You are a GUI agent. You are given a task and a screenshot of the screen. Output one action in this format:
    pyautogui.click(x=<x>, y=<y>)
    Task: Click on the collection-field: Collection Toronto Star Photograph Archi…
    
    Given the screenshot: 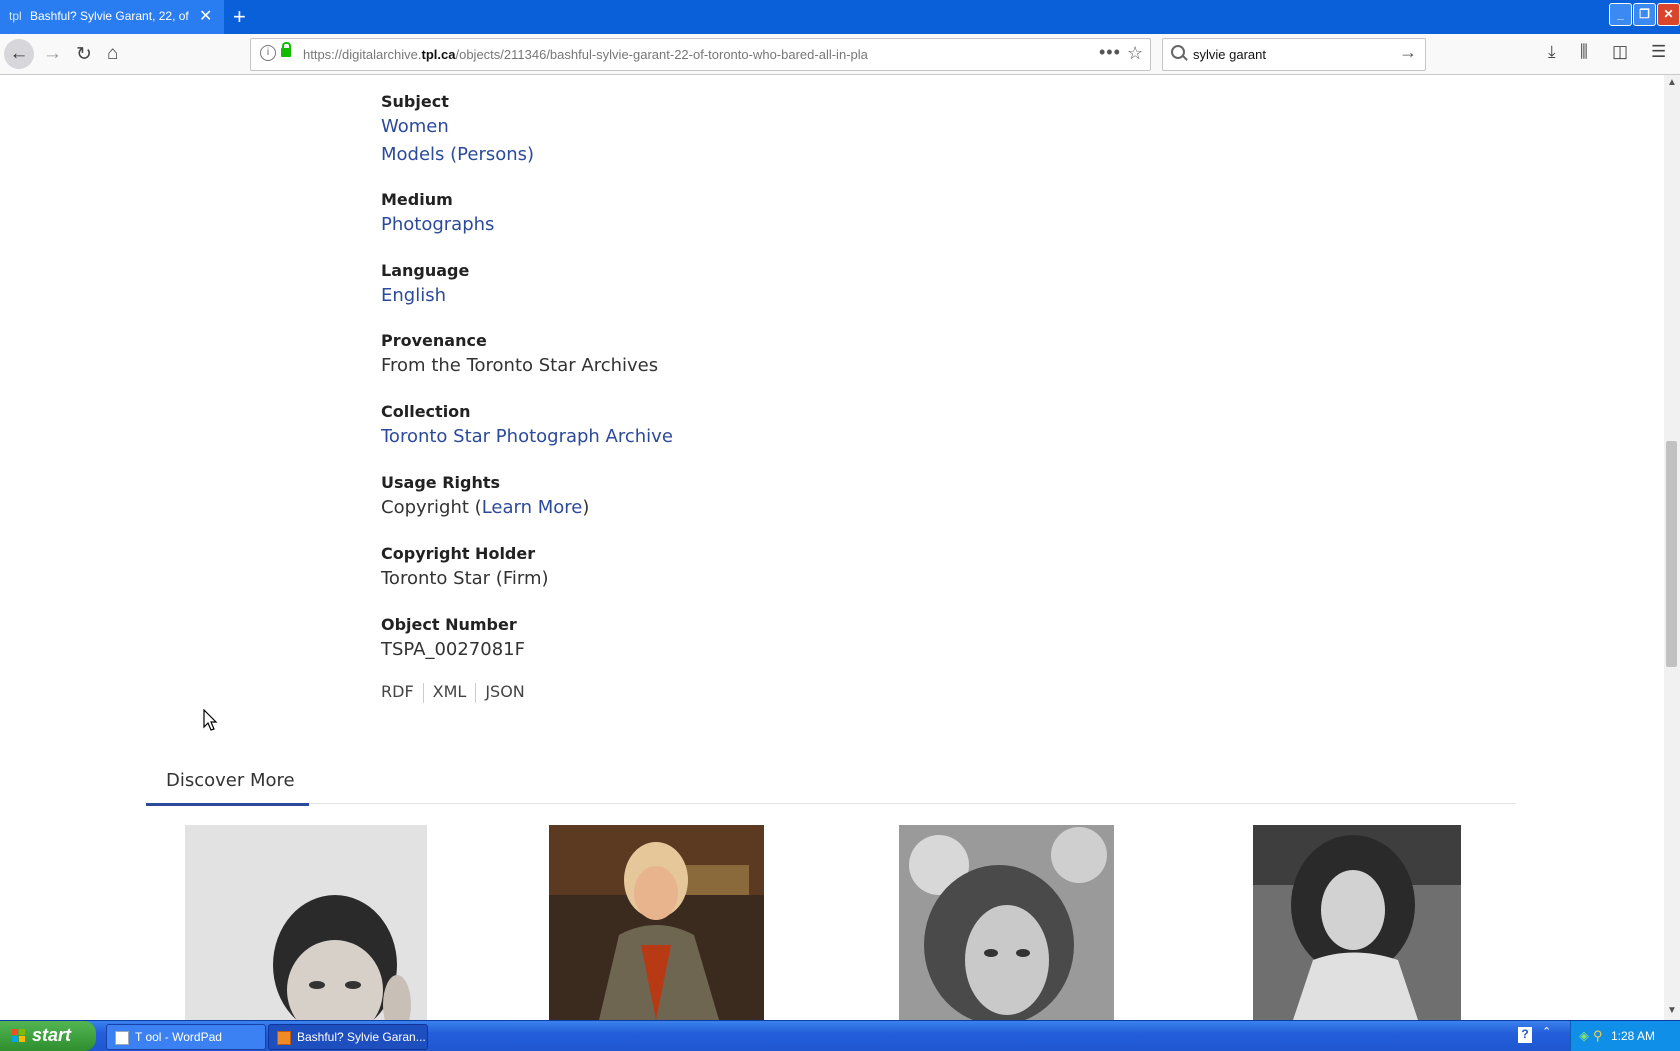 What is the action you would take?
    pyautogui.click(x=527, y=426)
    